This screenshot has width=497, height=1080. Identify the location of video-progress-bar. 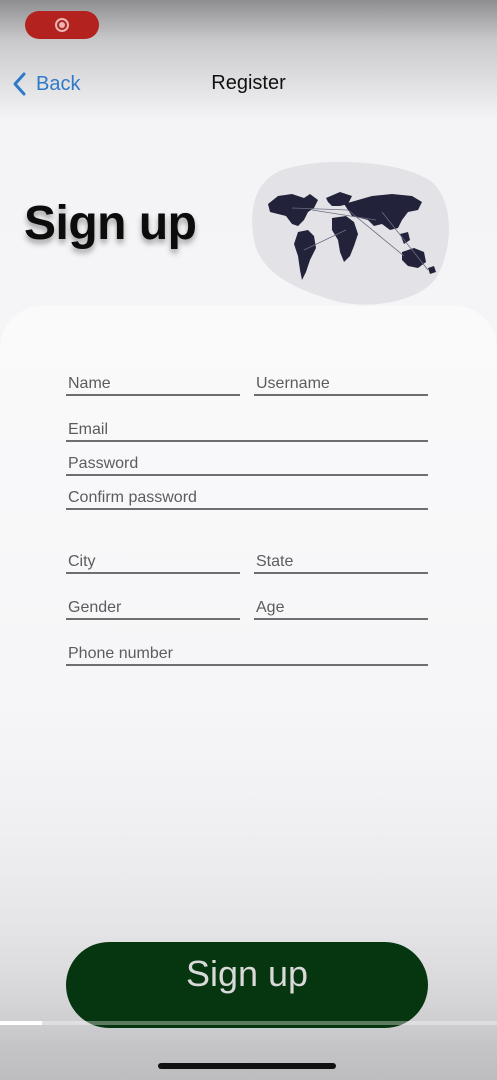
(248, 1023).